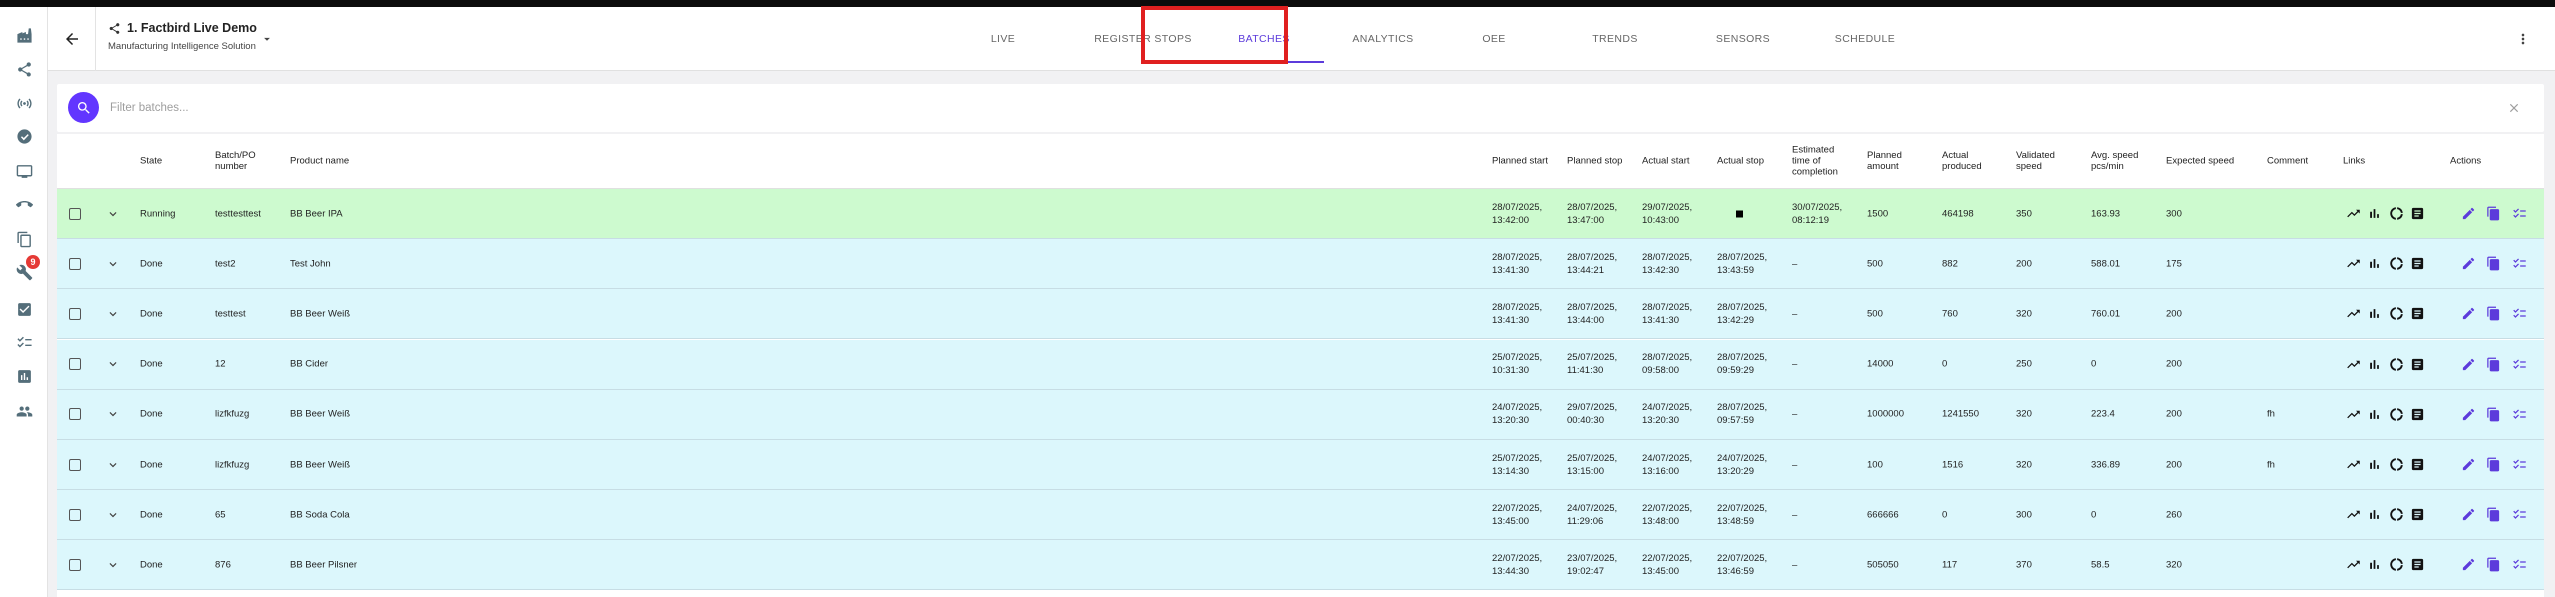 This screenshot has height=597, width=2555. I want to click on rail-item-report, so click(24, 376).